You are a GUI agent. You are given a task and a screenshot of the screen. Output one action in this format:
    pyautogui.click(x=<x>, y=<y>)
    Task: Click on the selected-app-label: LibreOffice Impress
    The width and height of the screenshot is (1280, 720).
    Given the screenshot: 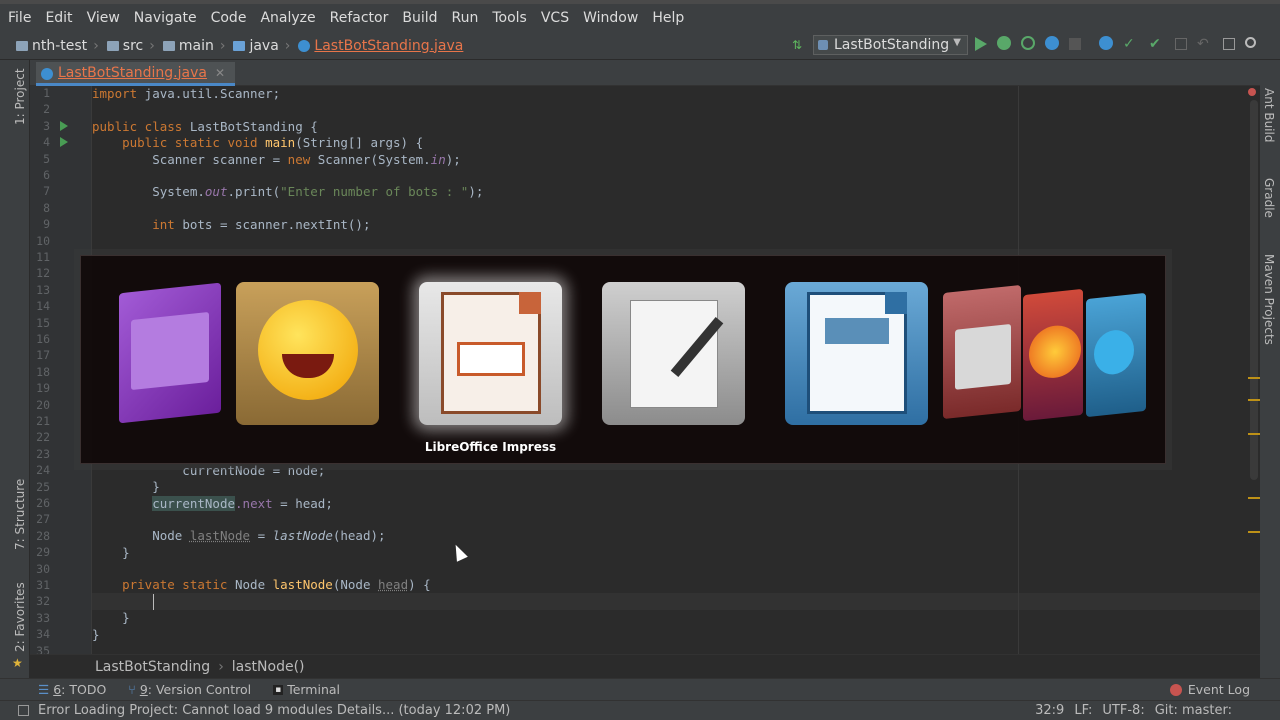 What is the action you would take?
    pyautogui.click(x=490, y=447)
    